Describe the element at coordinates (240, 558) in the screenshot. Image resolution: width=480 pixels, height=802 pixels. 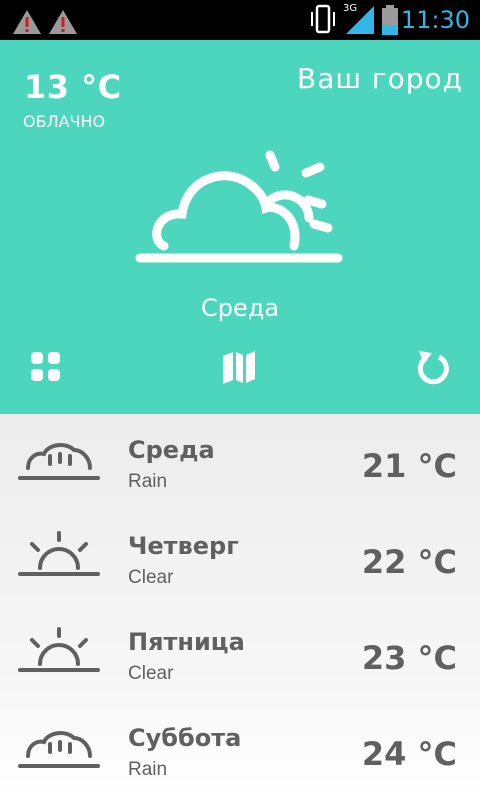
I see `forecast-row: Четверг Clear 22 °C` at that location.